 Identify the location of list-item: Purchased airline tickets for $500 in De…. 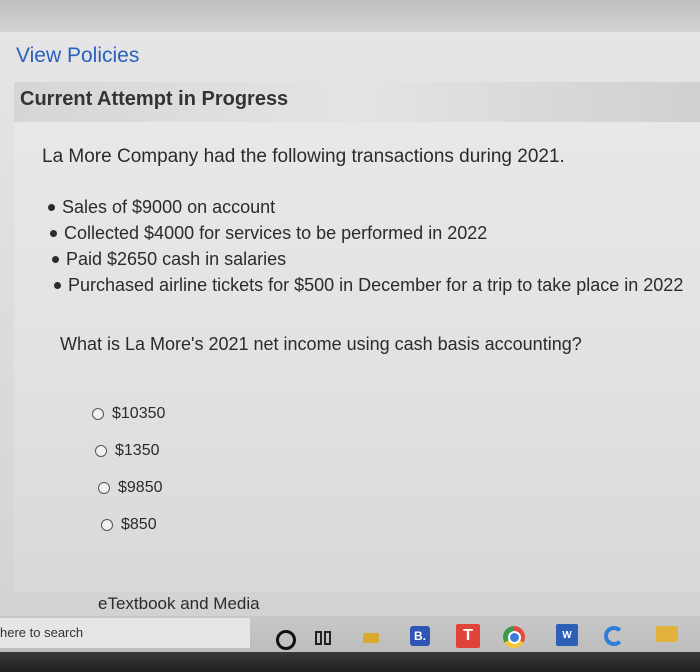
(368, 285).